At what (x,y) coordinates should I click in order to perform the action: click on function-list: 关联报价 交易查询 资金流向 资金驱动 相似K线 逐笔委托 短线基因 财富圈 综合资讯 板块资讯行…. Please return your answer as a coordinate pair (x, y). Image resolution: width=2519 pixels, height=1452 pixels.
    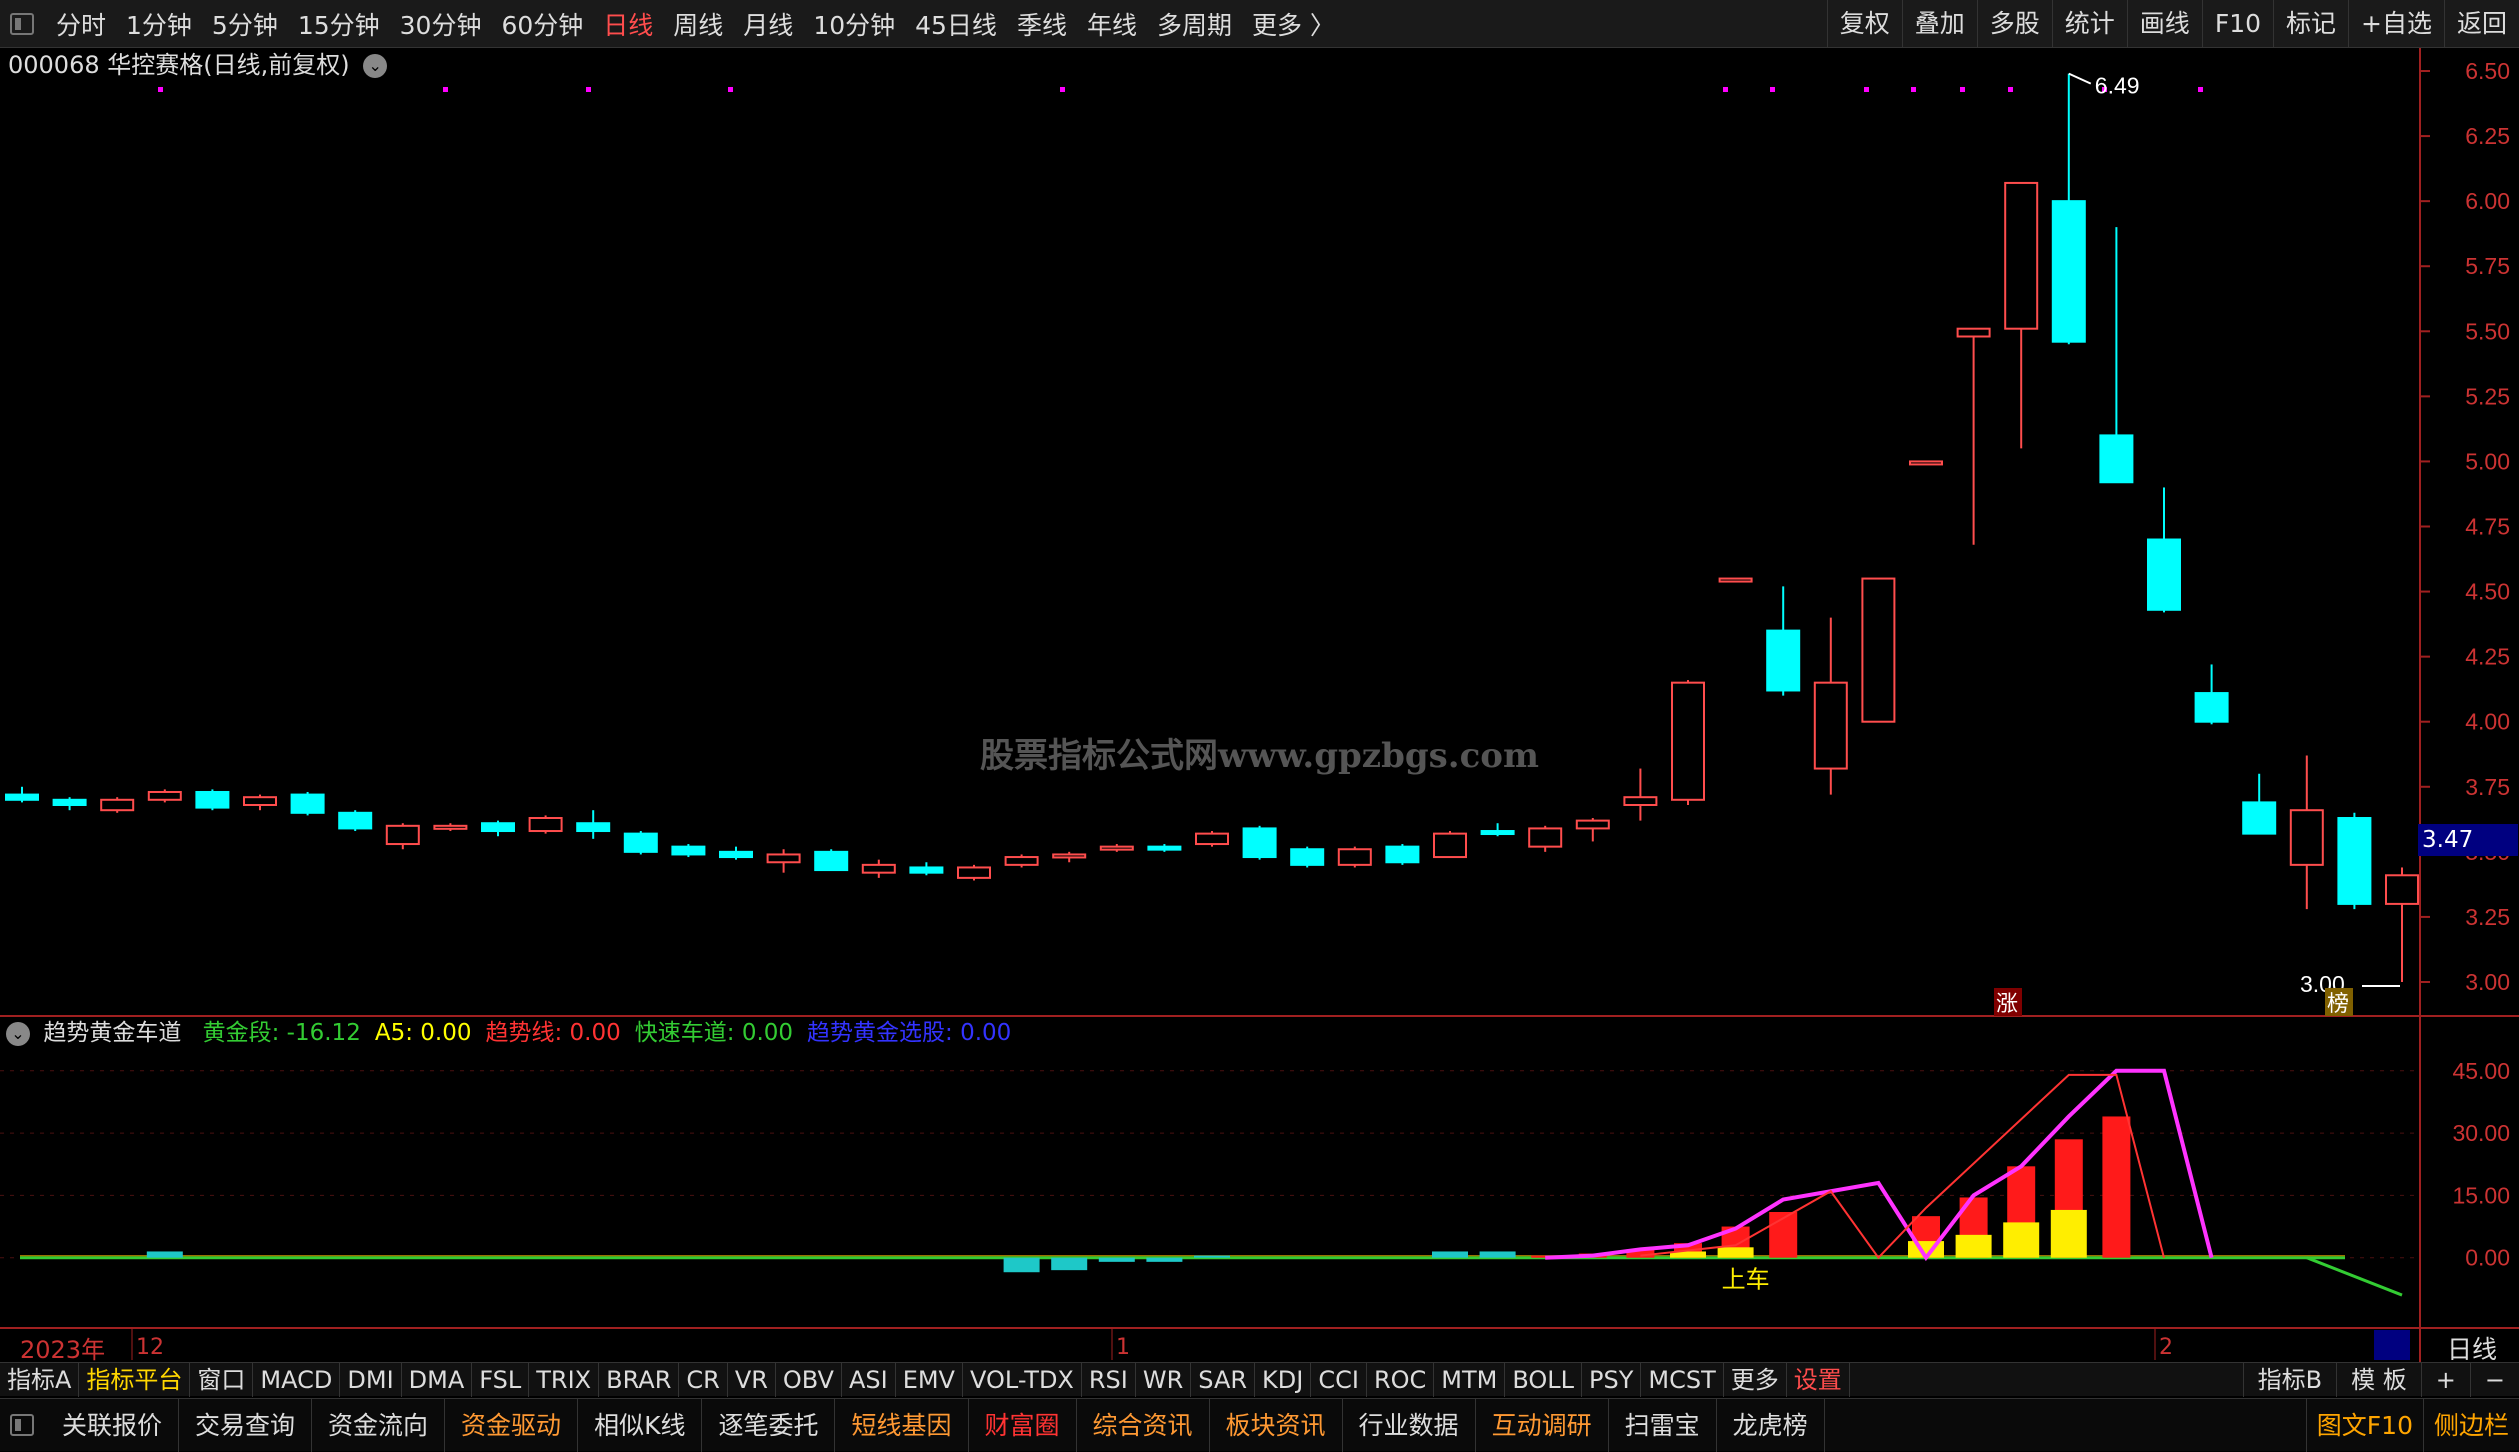
    Looking at the image, I should click on (935, 1425).